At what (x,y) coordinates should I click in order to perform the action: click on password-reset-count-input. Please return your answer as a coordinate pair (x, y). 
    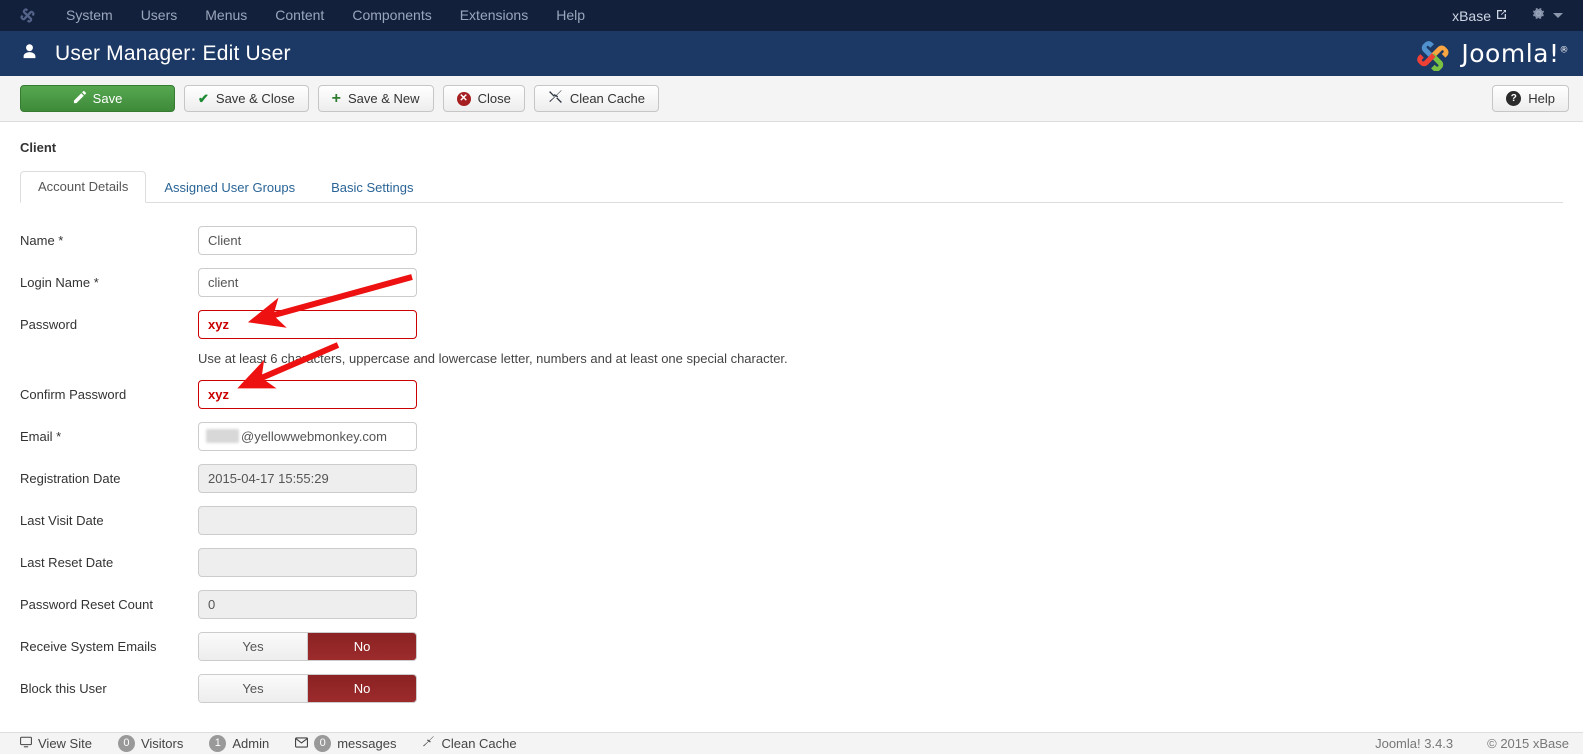
    Looking at the image, I should click on (307, 604).